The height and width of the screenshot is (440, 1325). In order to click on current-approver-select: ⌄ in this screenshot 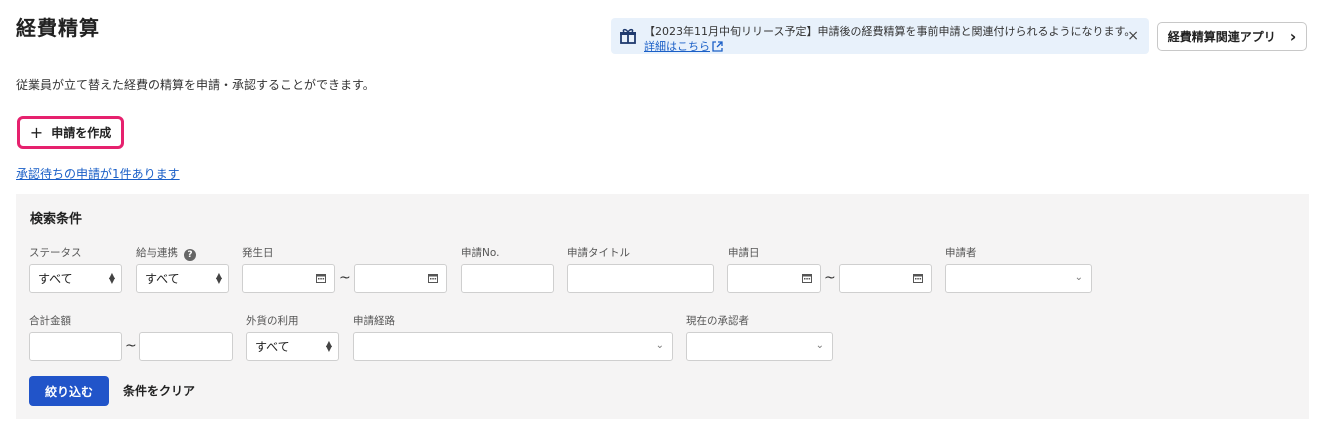, I will do `click(759, 346)`.